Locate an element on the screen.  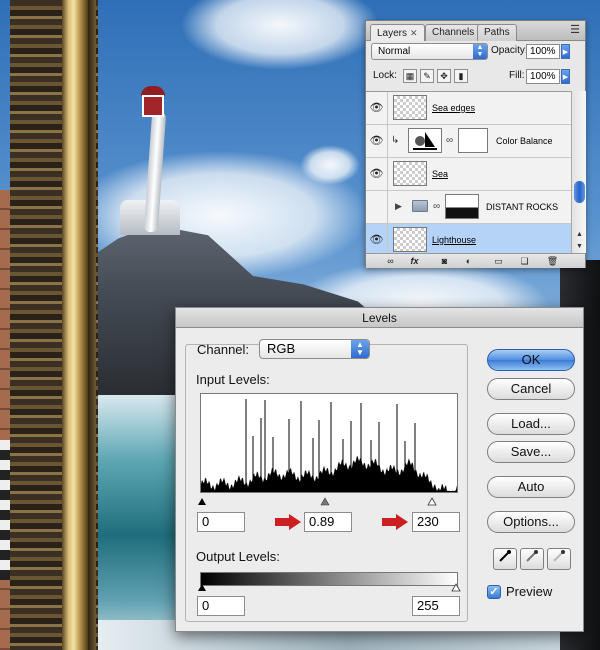
adjustment-thumbnail is located at coordinates (425, 140).